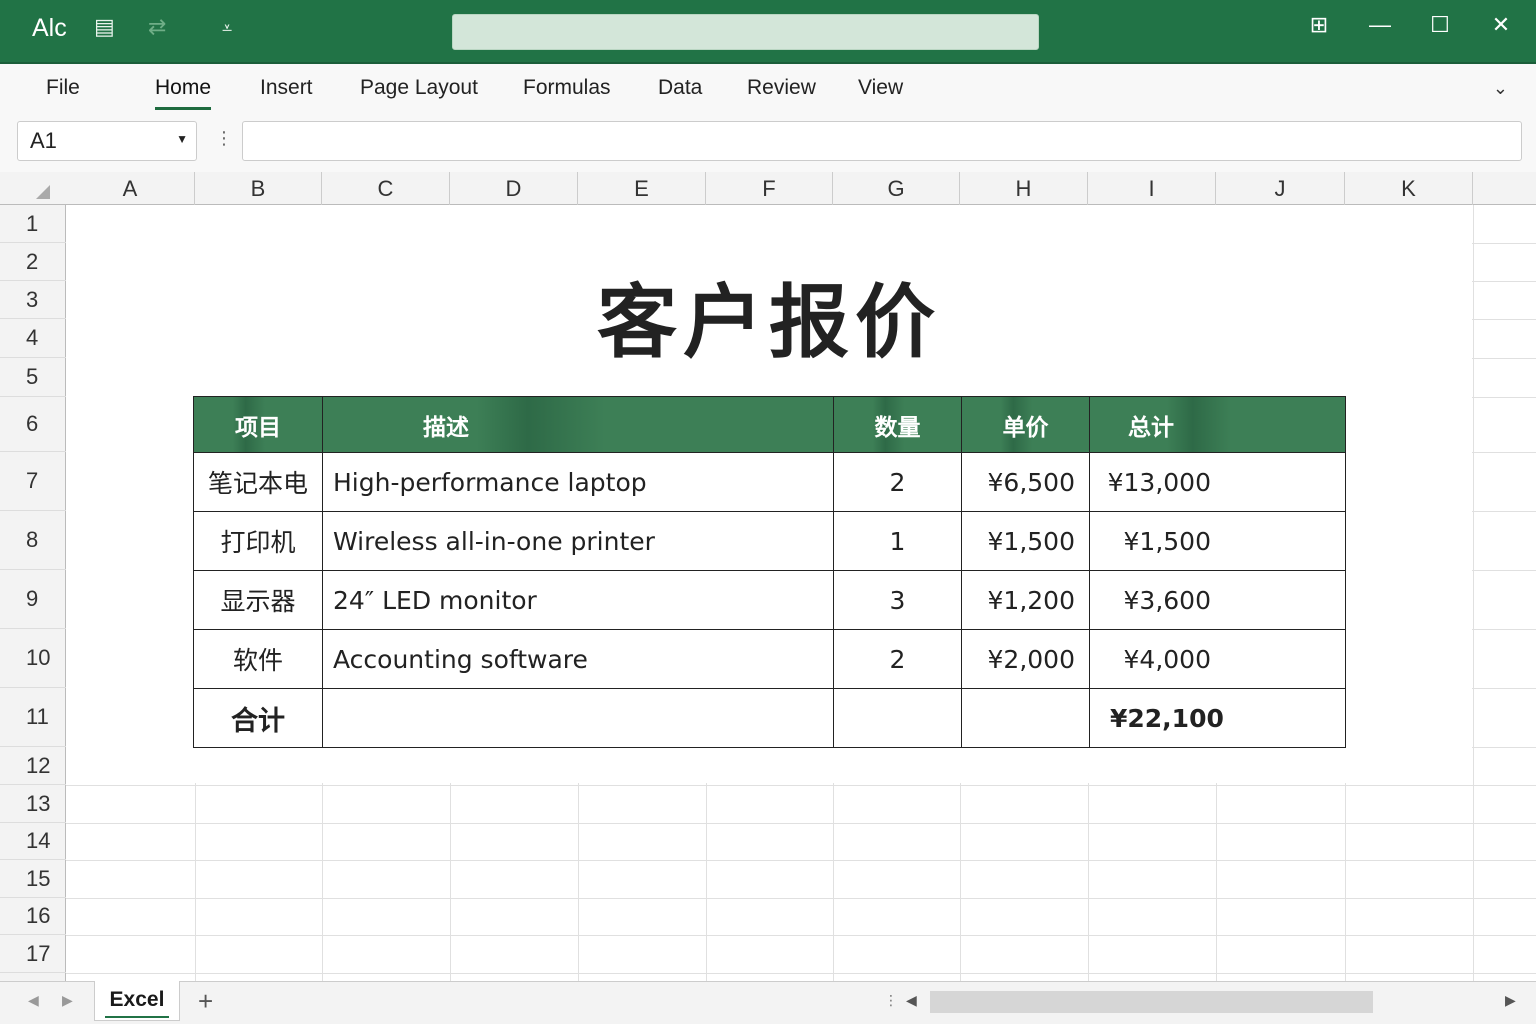  I want to click on dropdown-icon: ▼, so click(182, 139).